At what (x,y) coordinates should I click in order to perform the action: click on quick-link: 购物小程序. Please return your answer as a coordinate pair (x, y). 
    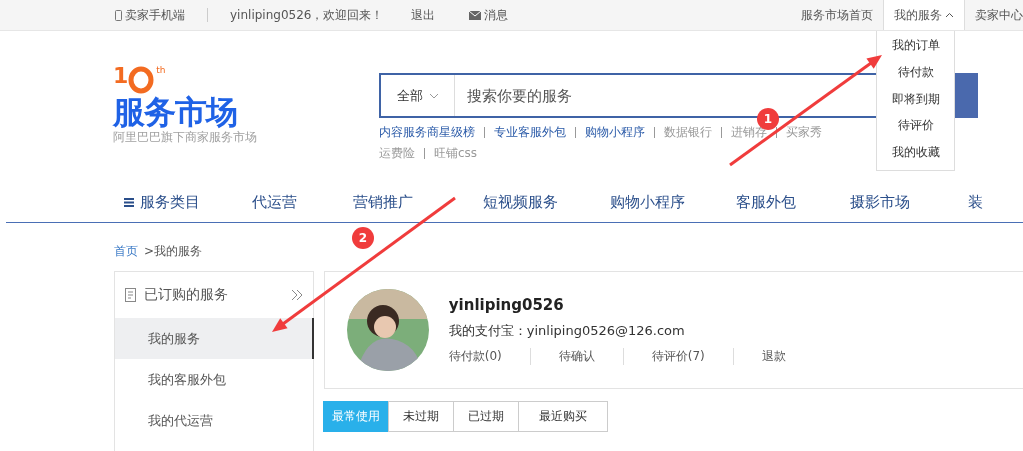
    Looking at the image, I should click on (615, 132).